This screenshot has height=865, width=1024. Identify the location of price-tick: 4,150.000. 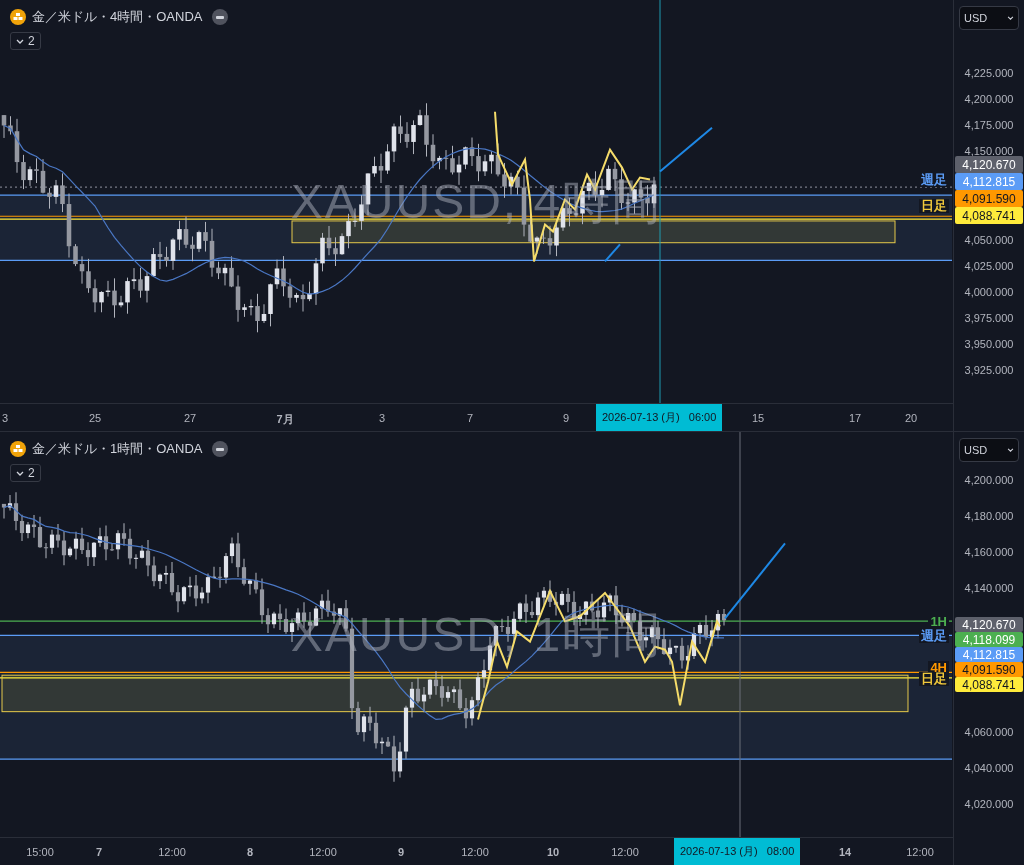
(989, 151).